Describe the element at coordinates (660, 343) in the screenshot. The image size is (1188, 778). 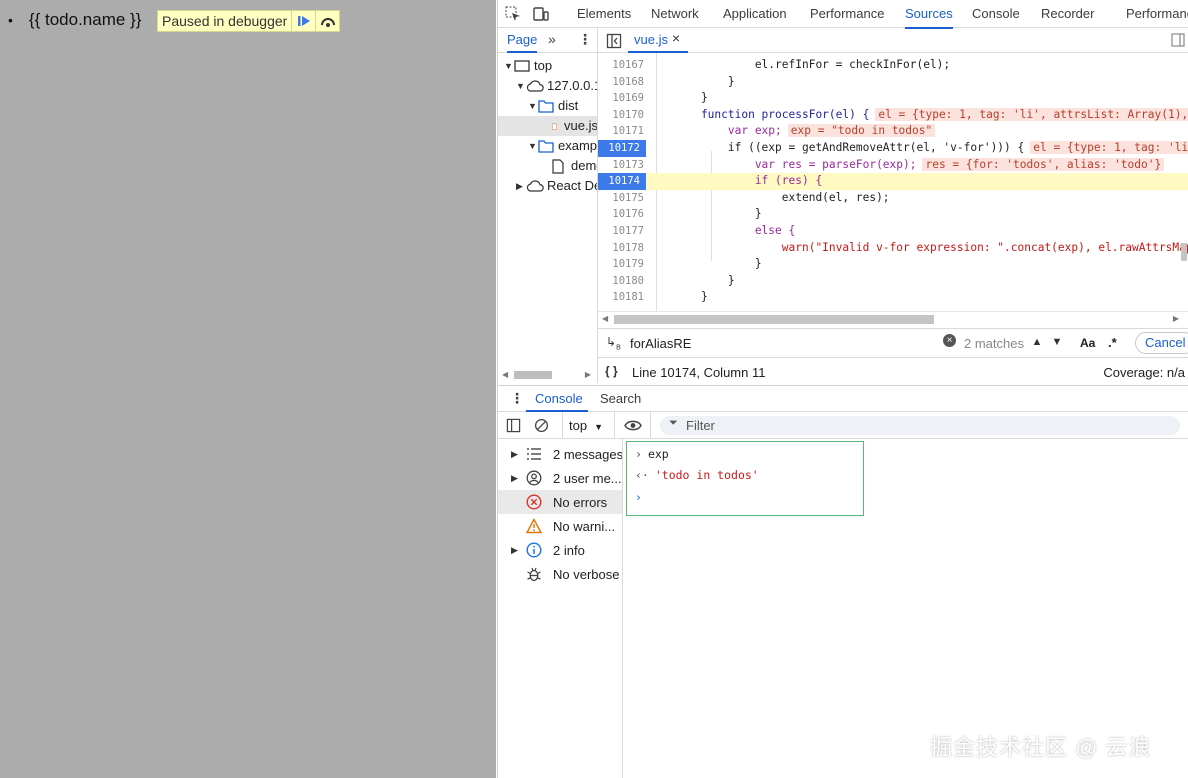
I see `search-input: forAliasRE` at that location.